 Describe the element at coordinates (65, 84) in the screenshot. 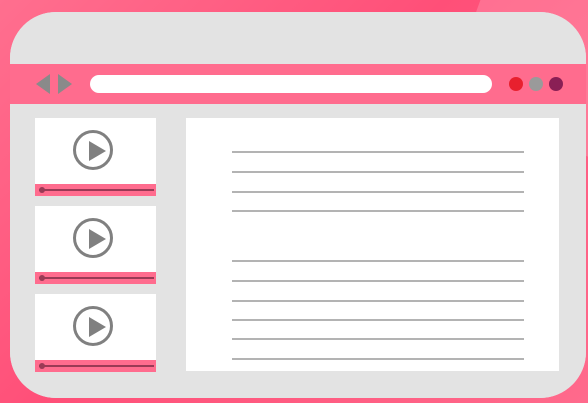

I see `forward-arrow-icon` at that location.